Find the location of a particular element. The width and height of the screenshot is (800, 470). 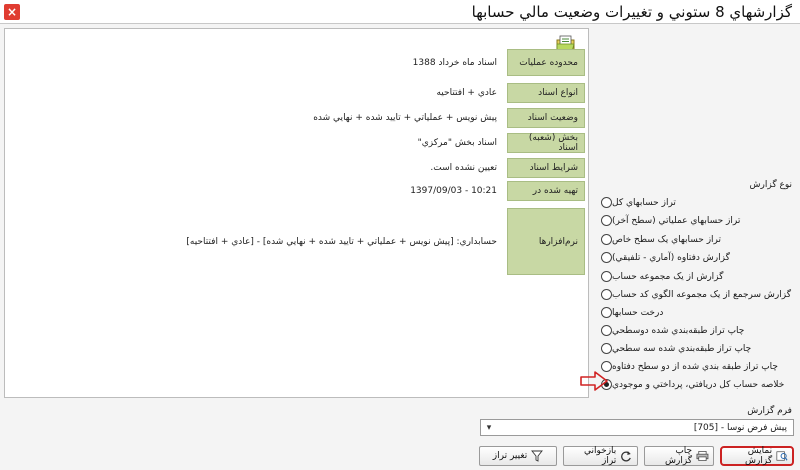

print-report-button: چاپ گزارش is located at coordinates (679, 456).